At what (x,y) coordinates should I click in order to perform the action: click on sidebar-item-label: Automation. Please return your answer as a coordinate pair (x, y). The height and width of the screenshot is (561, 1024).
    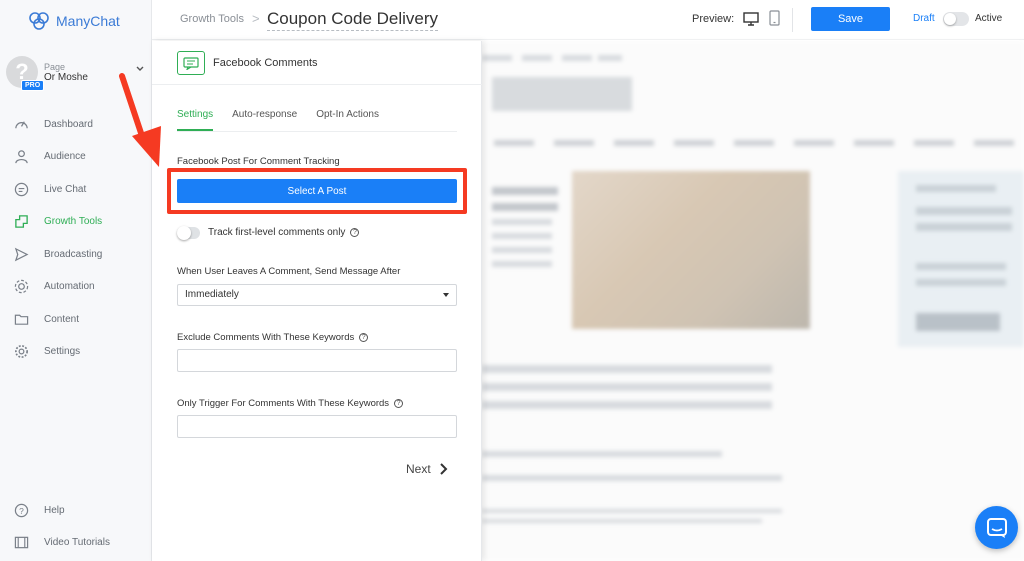
    Looking at the image, I should click on (69, 287).